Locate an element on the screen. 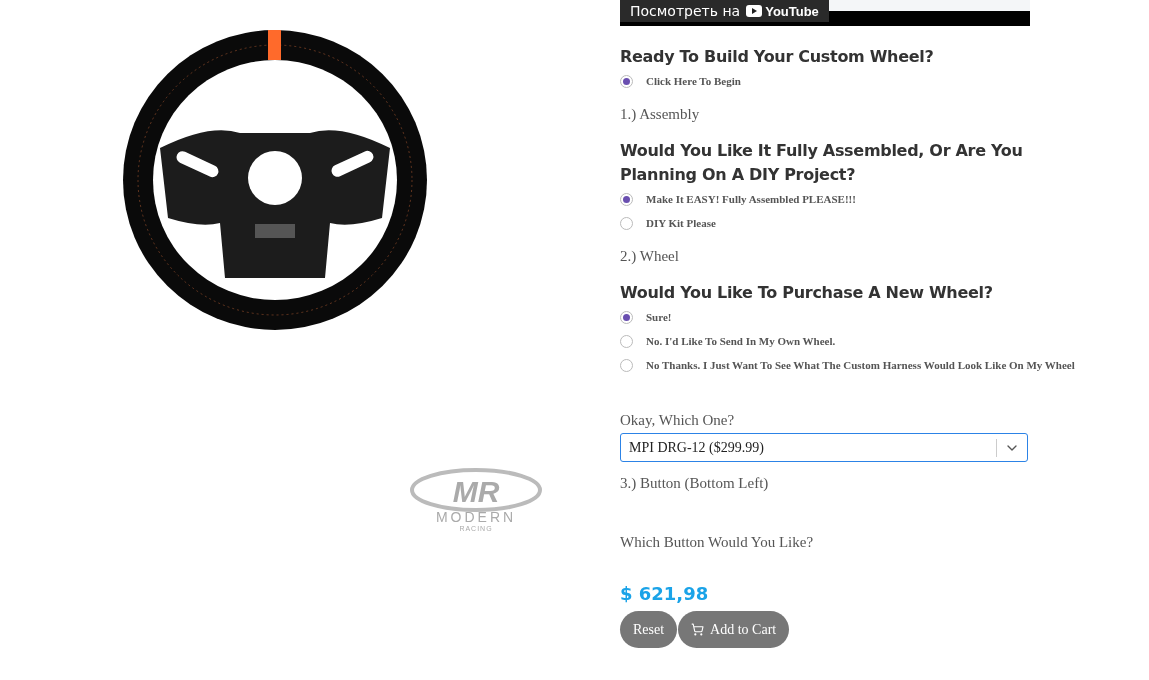 This screenshot has height=680, width=1149. video-player: Посмотреть на YouTube is located at coordinates (825, 13).